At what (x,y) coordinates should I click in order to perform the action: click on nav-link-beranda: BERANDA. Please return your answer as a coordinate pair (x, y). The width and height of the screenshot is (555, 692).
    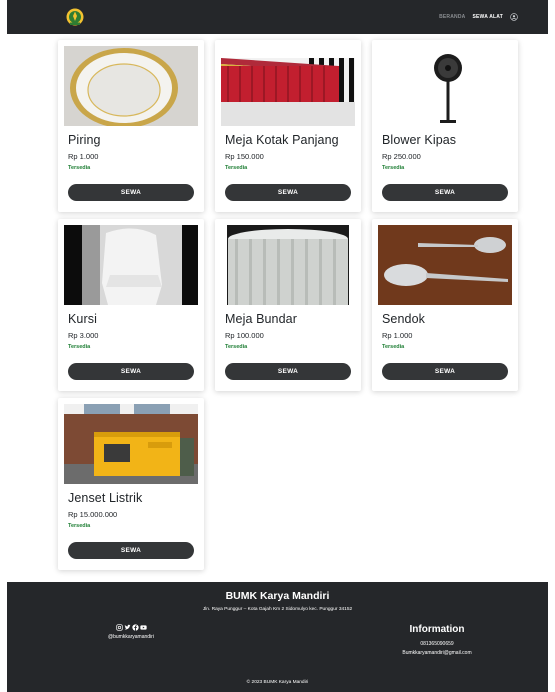
    Looking at the image, I should click on (452, 17).